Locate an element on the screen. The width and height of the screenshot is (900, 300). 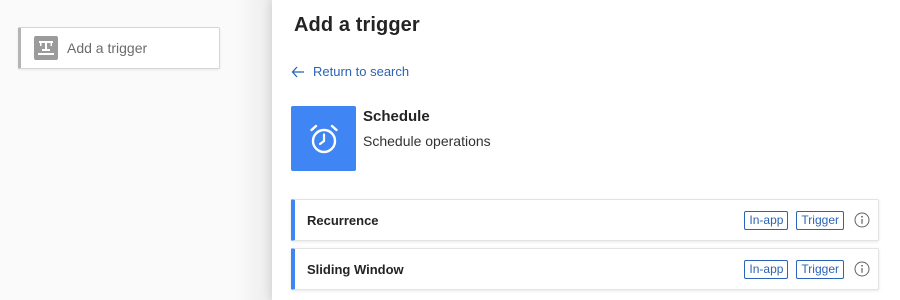
operation-sliding-window: Sliding Window In-app Trigger is located at coordinates (585, 269).